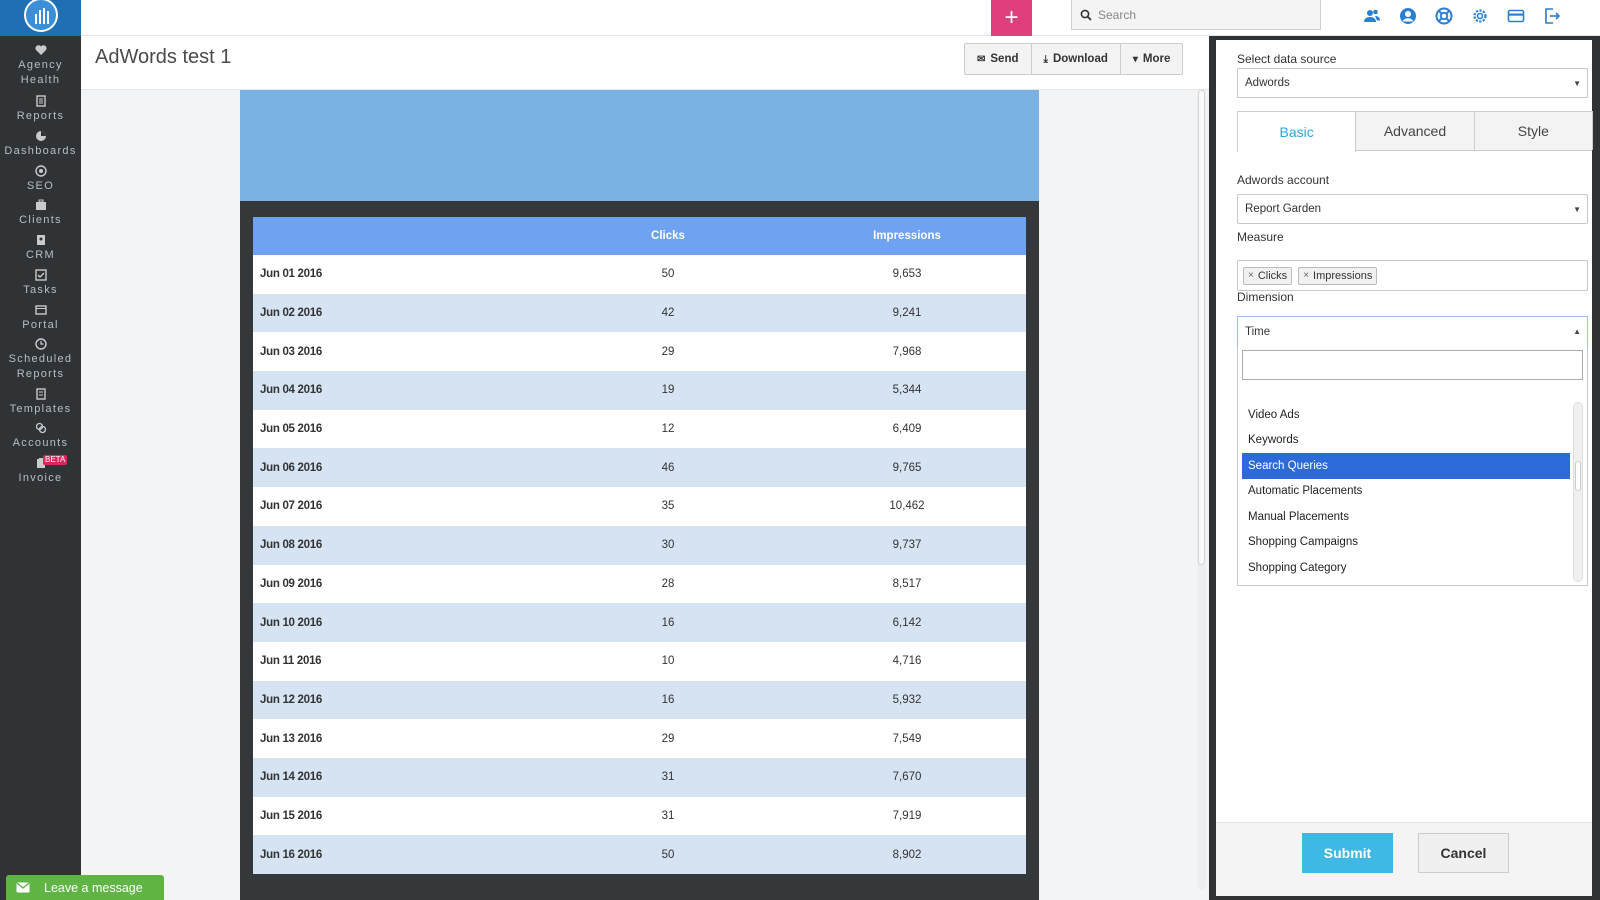 The image size is (1600, 900). I want to click on table-row: Jun 05 2016 12 6,409, so click(639, 429).